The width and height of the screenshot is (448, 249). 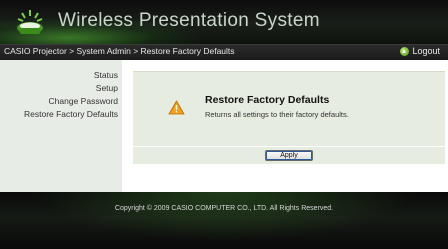 I want to click on logout-label: Logout, so click(x=426, y=51).